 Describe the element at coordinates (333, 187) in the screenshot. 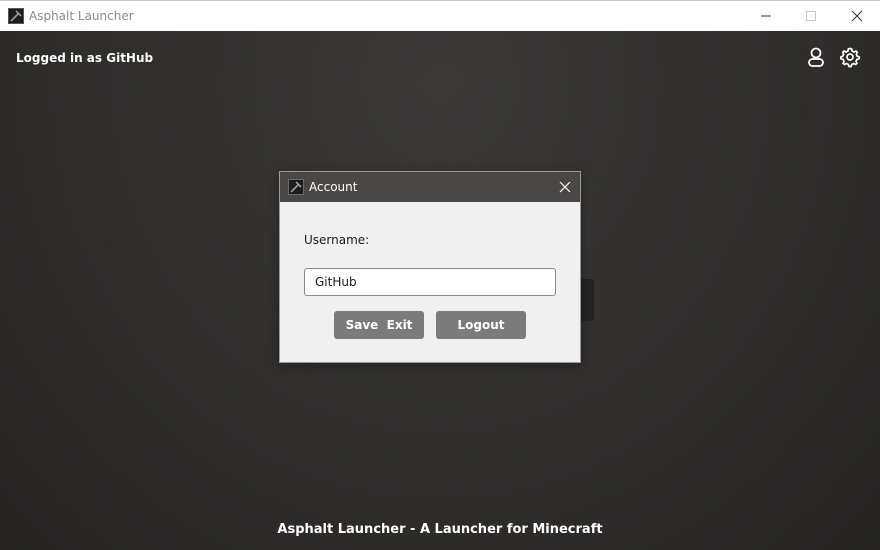

I see `dialog-title: Account` at that location.